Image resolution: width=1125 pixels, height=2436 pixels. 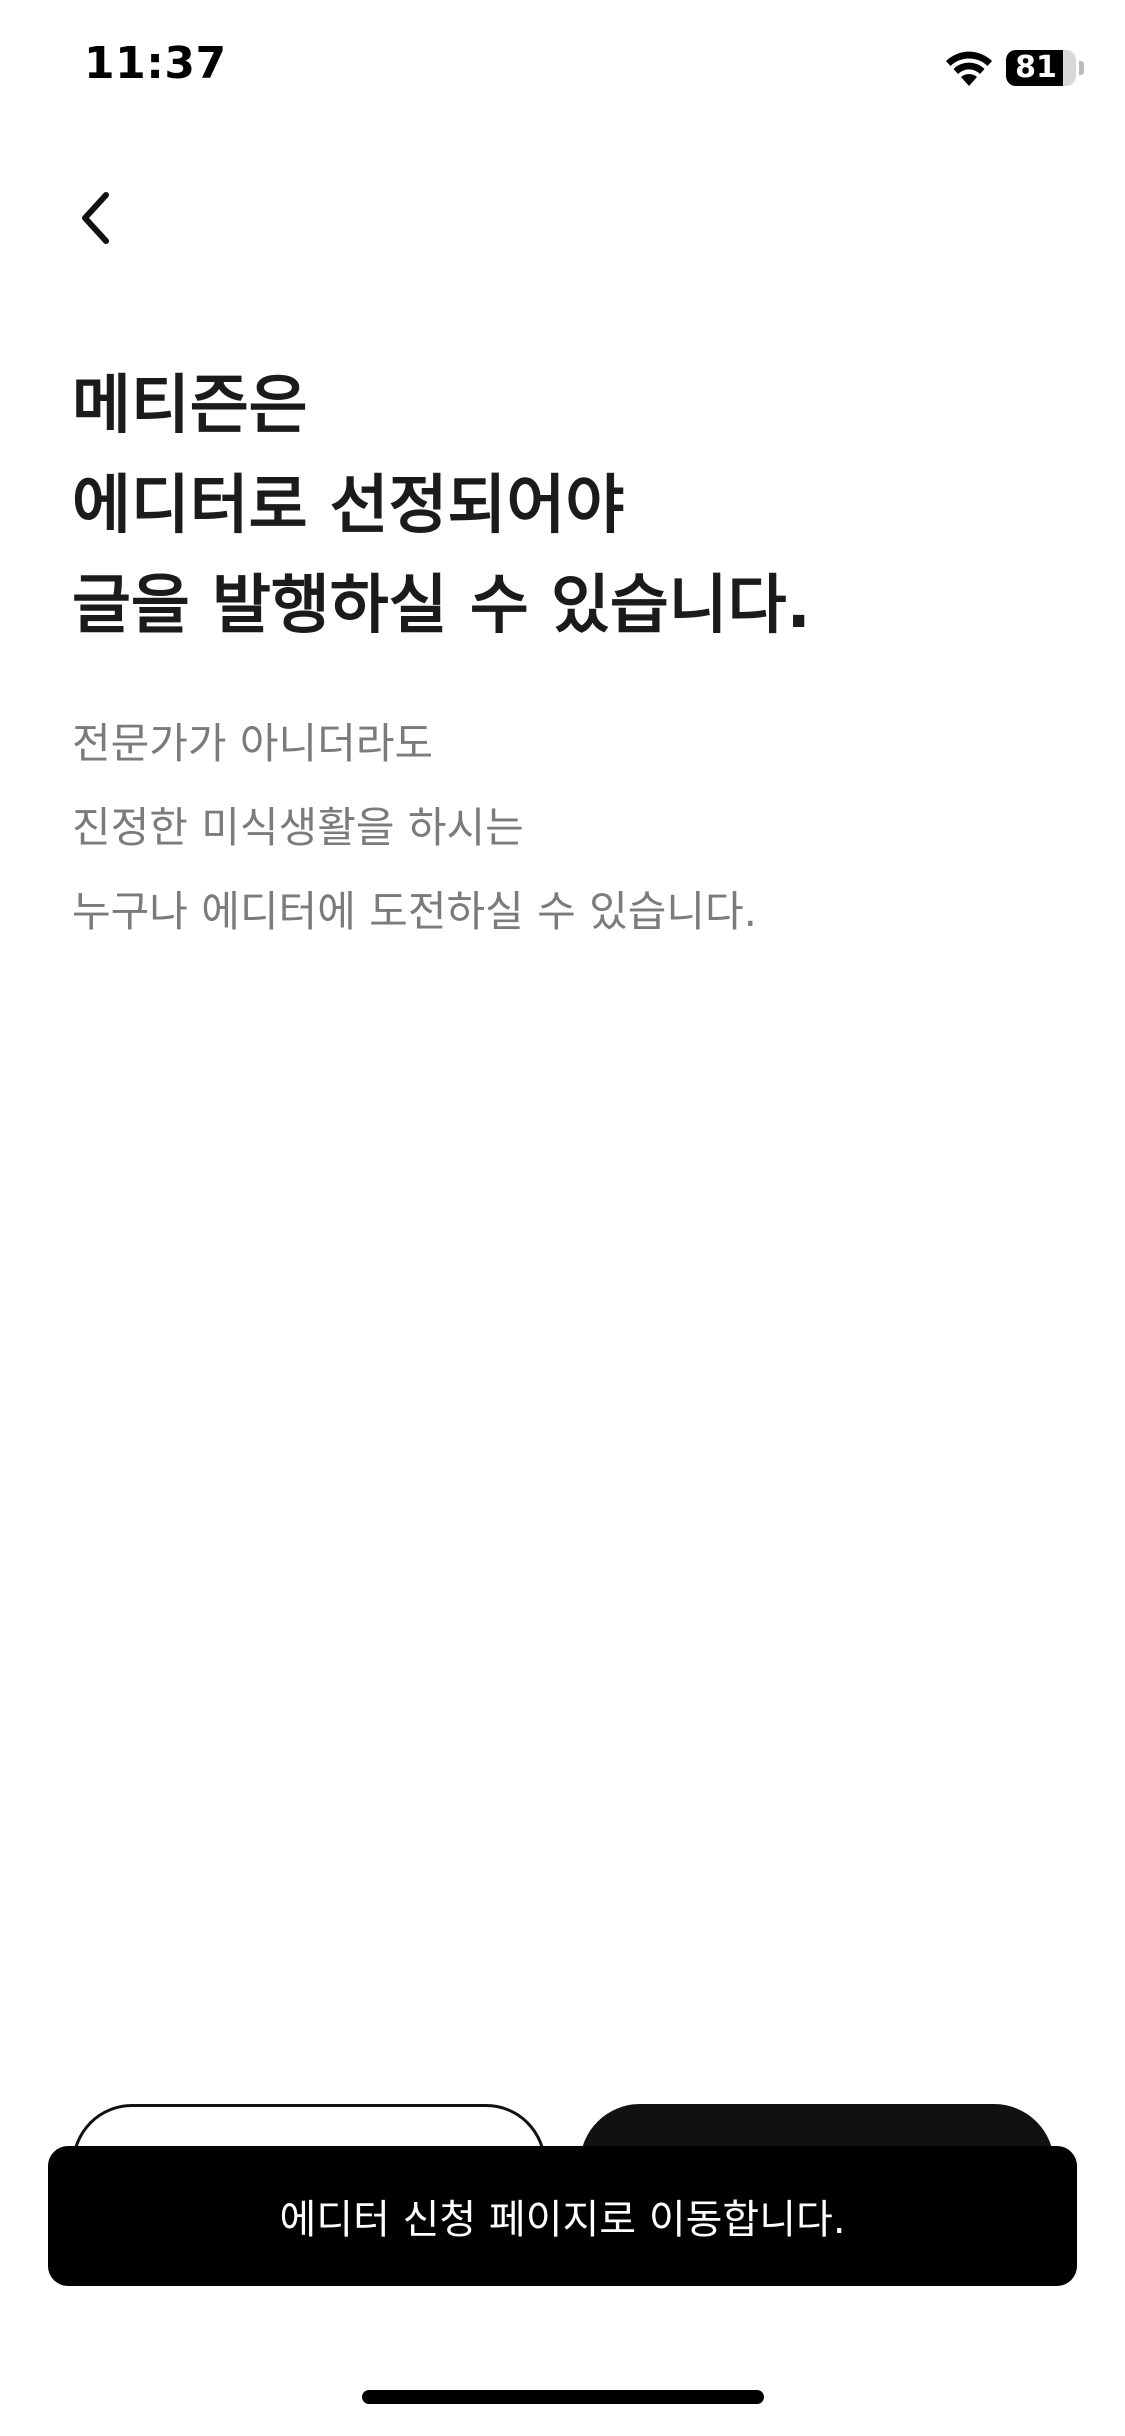 I want to click on battery-cap, so click(x=1081, y=68).